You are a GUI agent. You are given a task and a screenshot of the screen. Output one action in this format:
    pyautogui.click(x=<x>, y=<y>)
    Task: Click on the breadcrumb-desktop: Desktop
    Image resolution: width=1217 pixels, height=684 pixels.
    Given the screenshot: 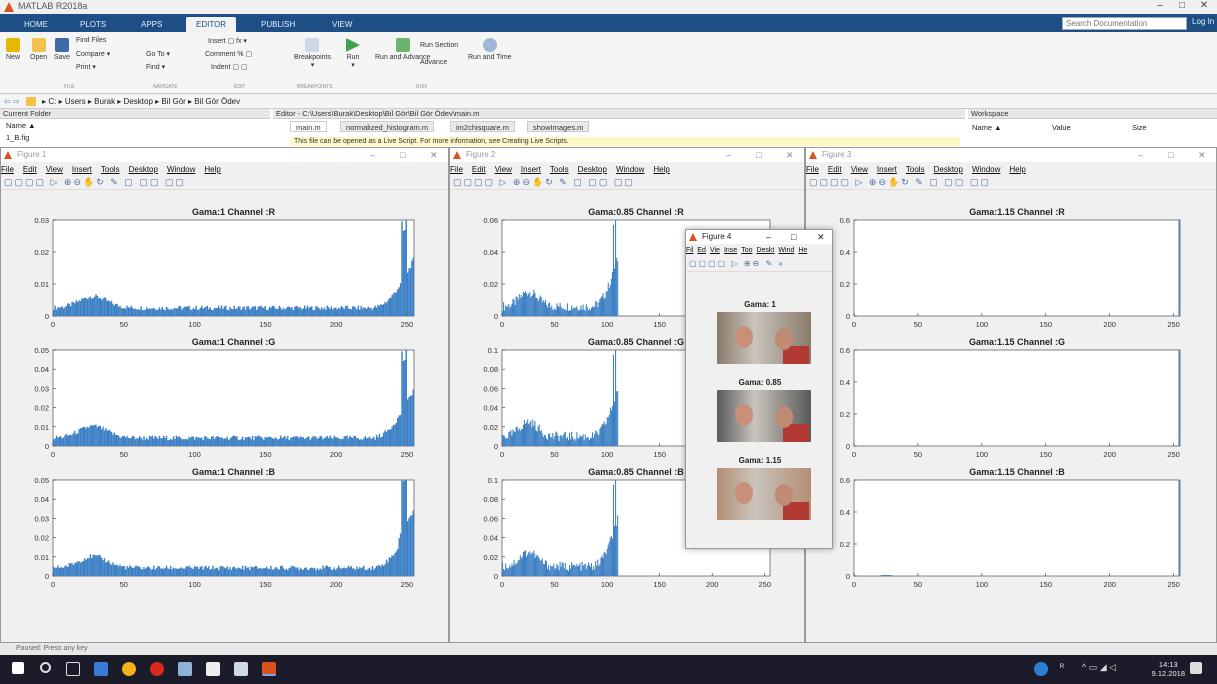 What is the action you would take?
    pyautogui.click(x=138, y=101)
    